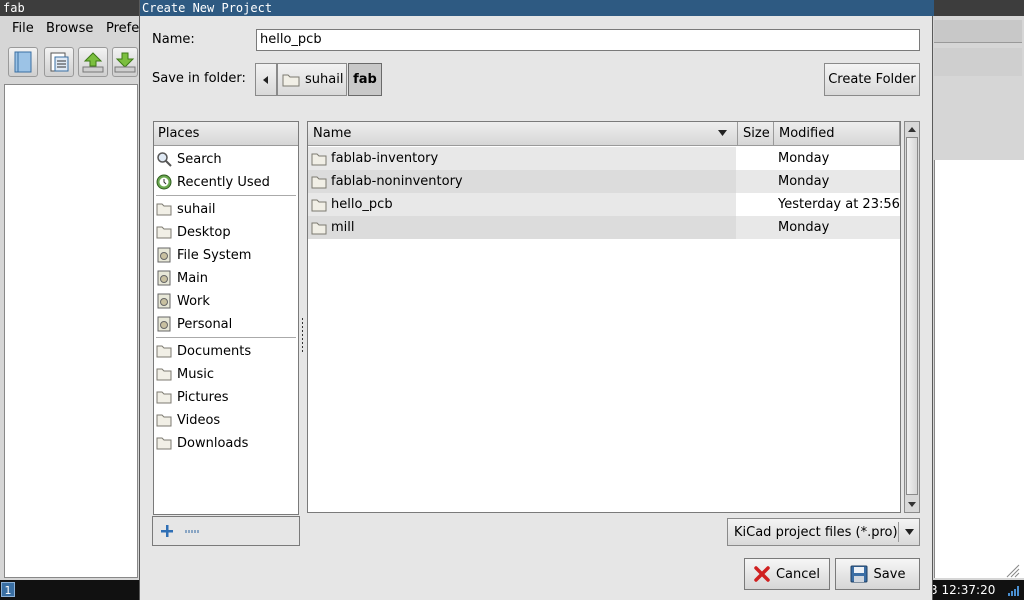 The height and width of the screenshot is (600, 1024). I want to click on filter-value: KiCad project files (*.pro), so click(816, 532).